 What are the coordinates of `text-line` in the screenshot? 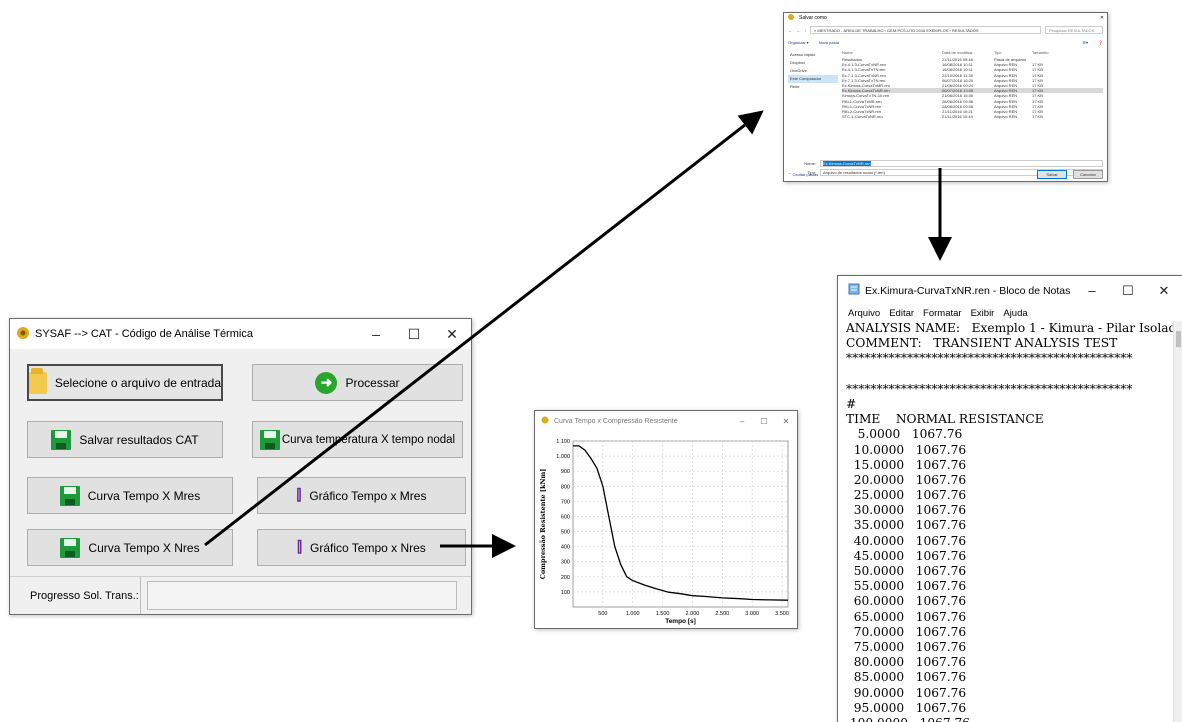 It's located at (1008, 374).